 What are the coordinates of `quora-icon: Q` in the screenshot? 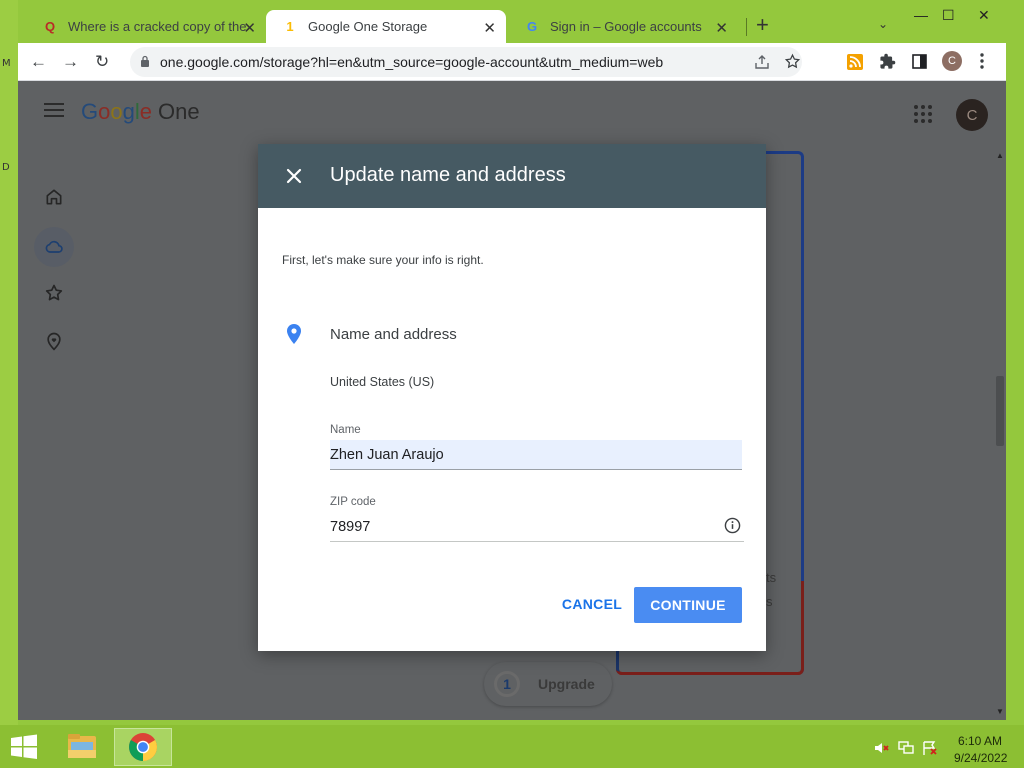 It's located at (50, 26).